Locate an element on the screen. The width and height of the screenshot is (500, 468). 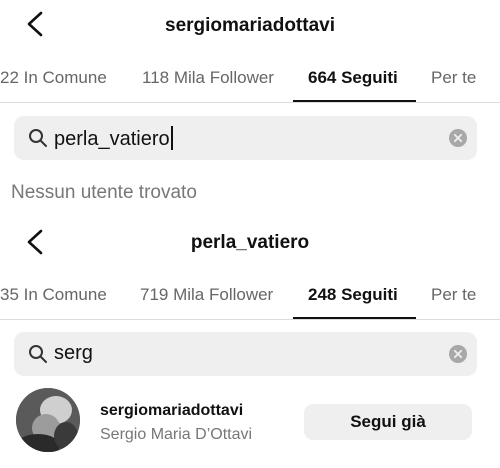
search-input: perla_vatiero is located at coordinates (113, 138).